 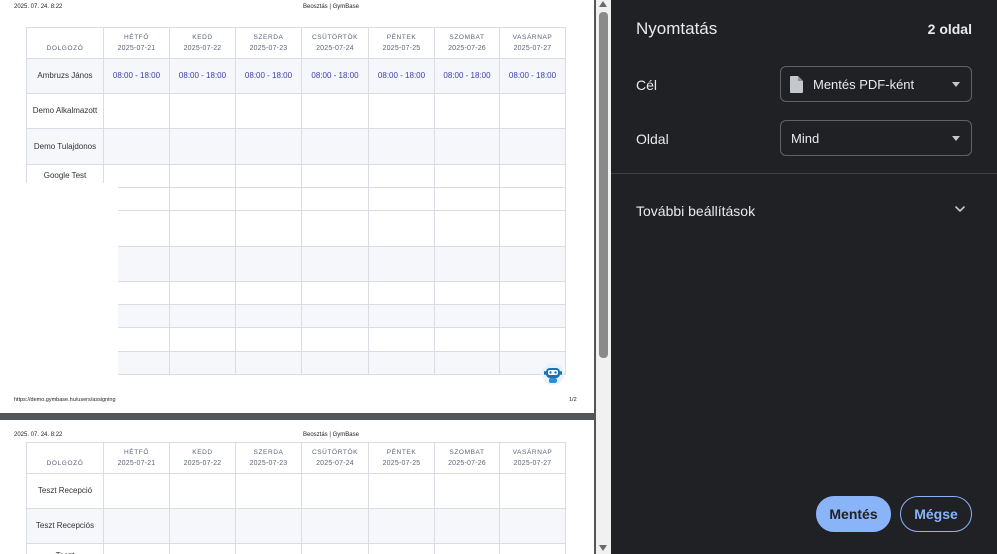 I want to click on page-footer-url: https://demo.gymbase.hu/users/assigning, so click(x=65, y=400).